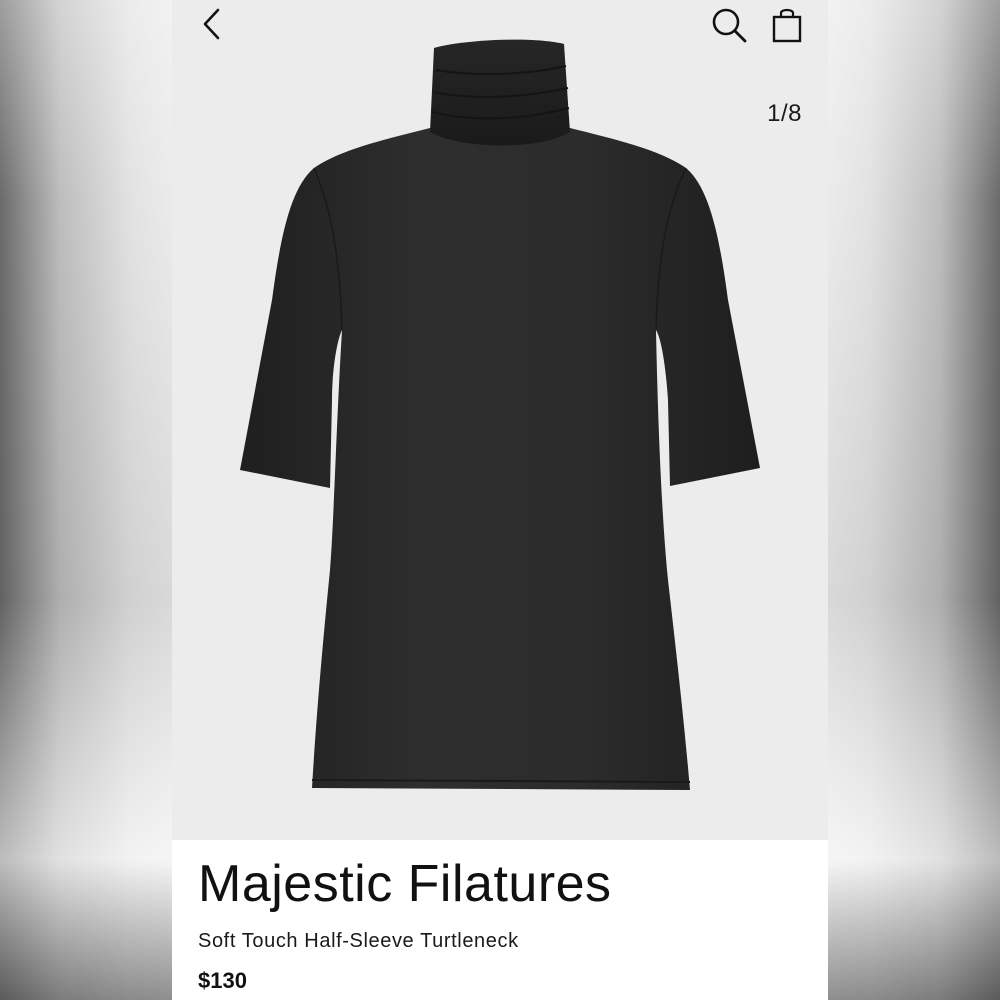 Image resolution: width=1000 pixels, height=1000 pixels. Describe the element at coordinates (784, 113) in the screenshot. I see `image-counter: 1/8` at that location.